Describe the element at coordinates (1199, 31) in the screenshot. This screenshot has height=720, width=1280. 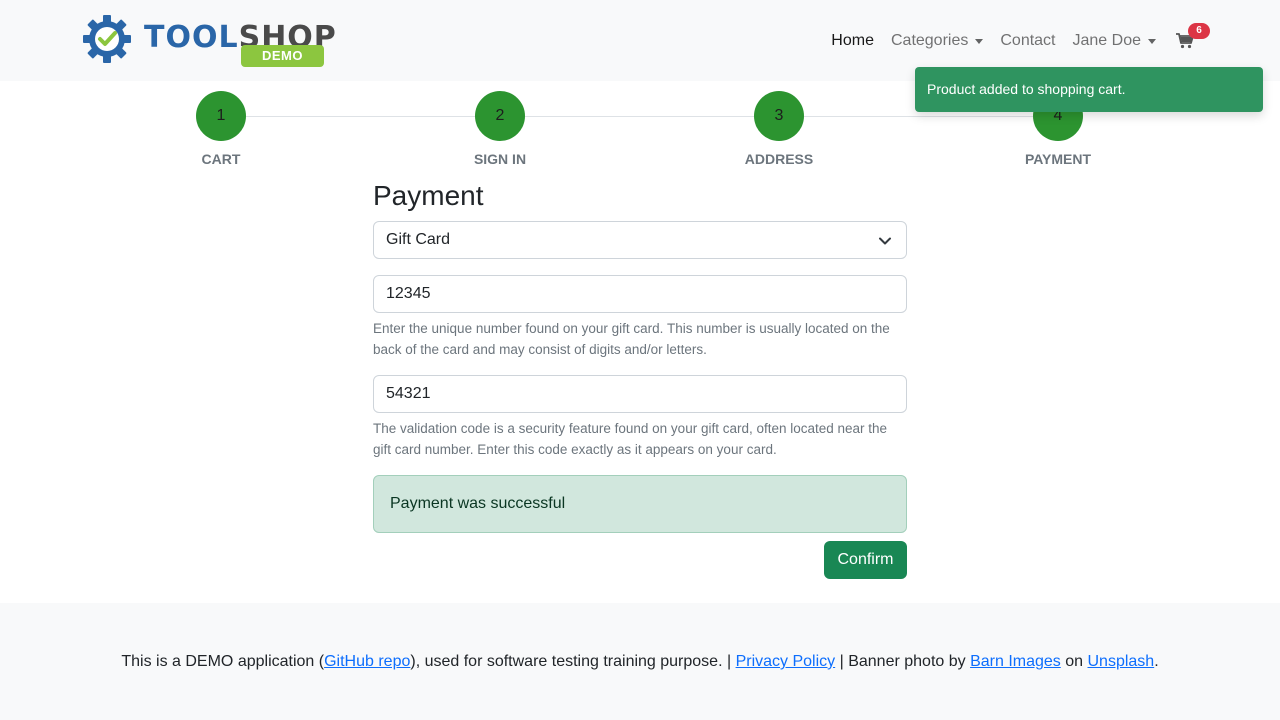
I see `cart-count-badge: 6` at that location.